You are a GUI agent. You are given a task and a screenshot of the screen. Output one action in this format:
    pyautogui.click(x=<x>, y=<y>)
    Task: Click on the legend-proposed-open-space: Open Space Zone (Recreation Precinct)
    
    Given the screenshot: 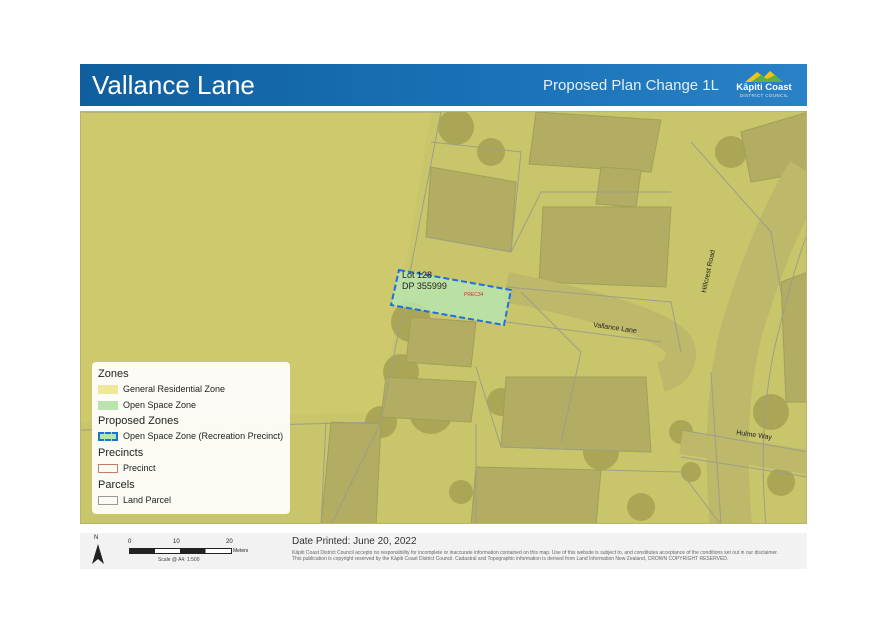 What is the action you would take?
    pyautogui.click(x=203, y=436)
    